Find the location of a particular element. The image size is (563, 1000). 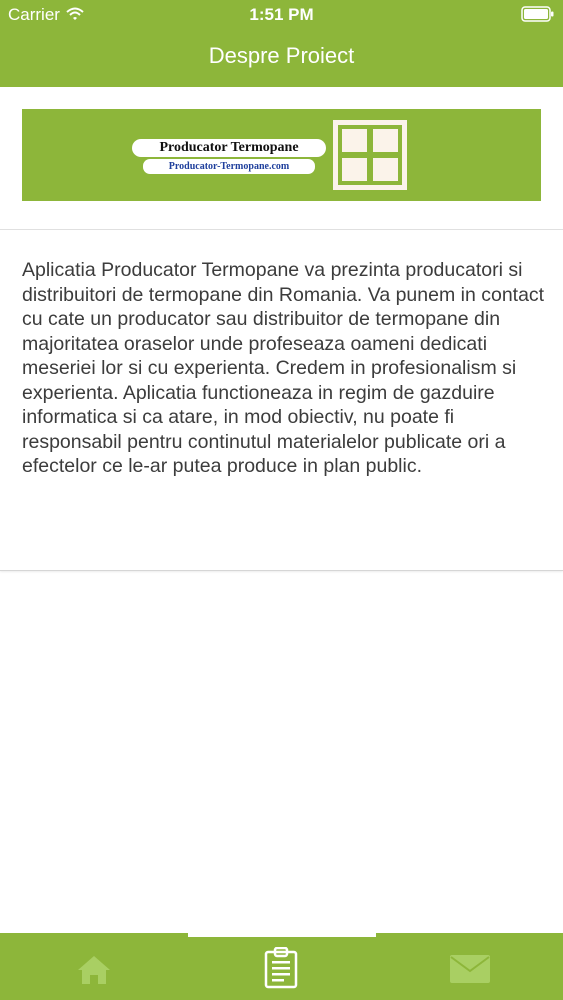

clock-label: 1:51 PM is located at coordinates (281, 14).